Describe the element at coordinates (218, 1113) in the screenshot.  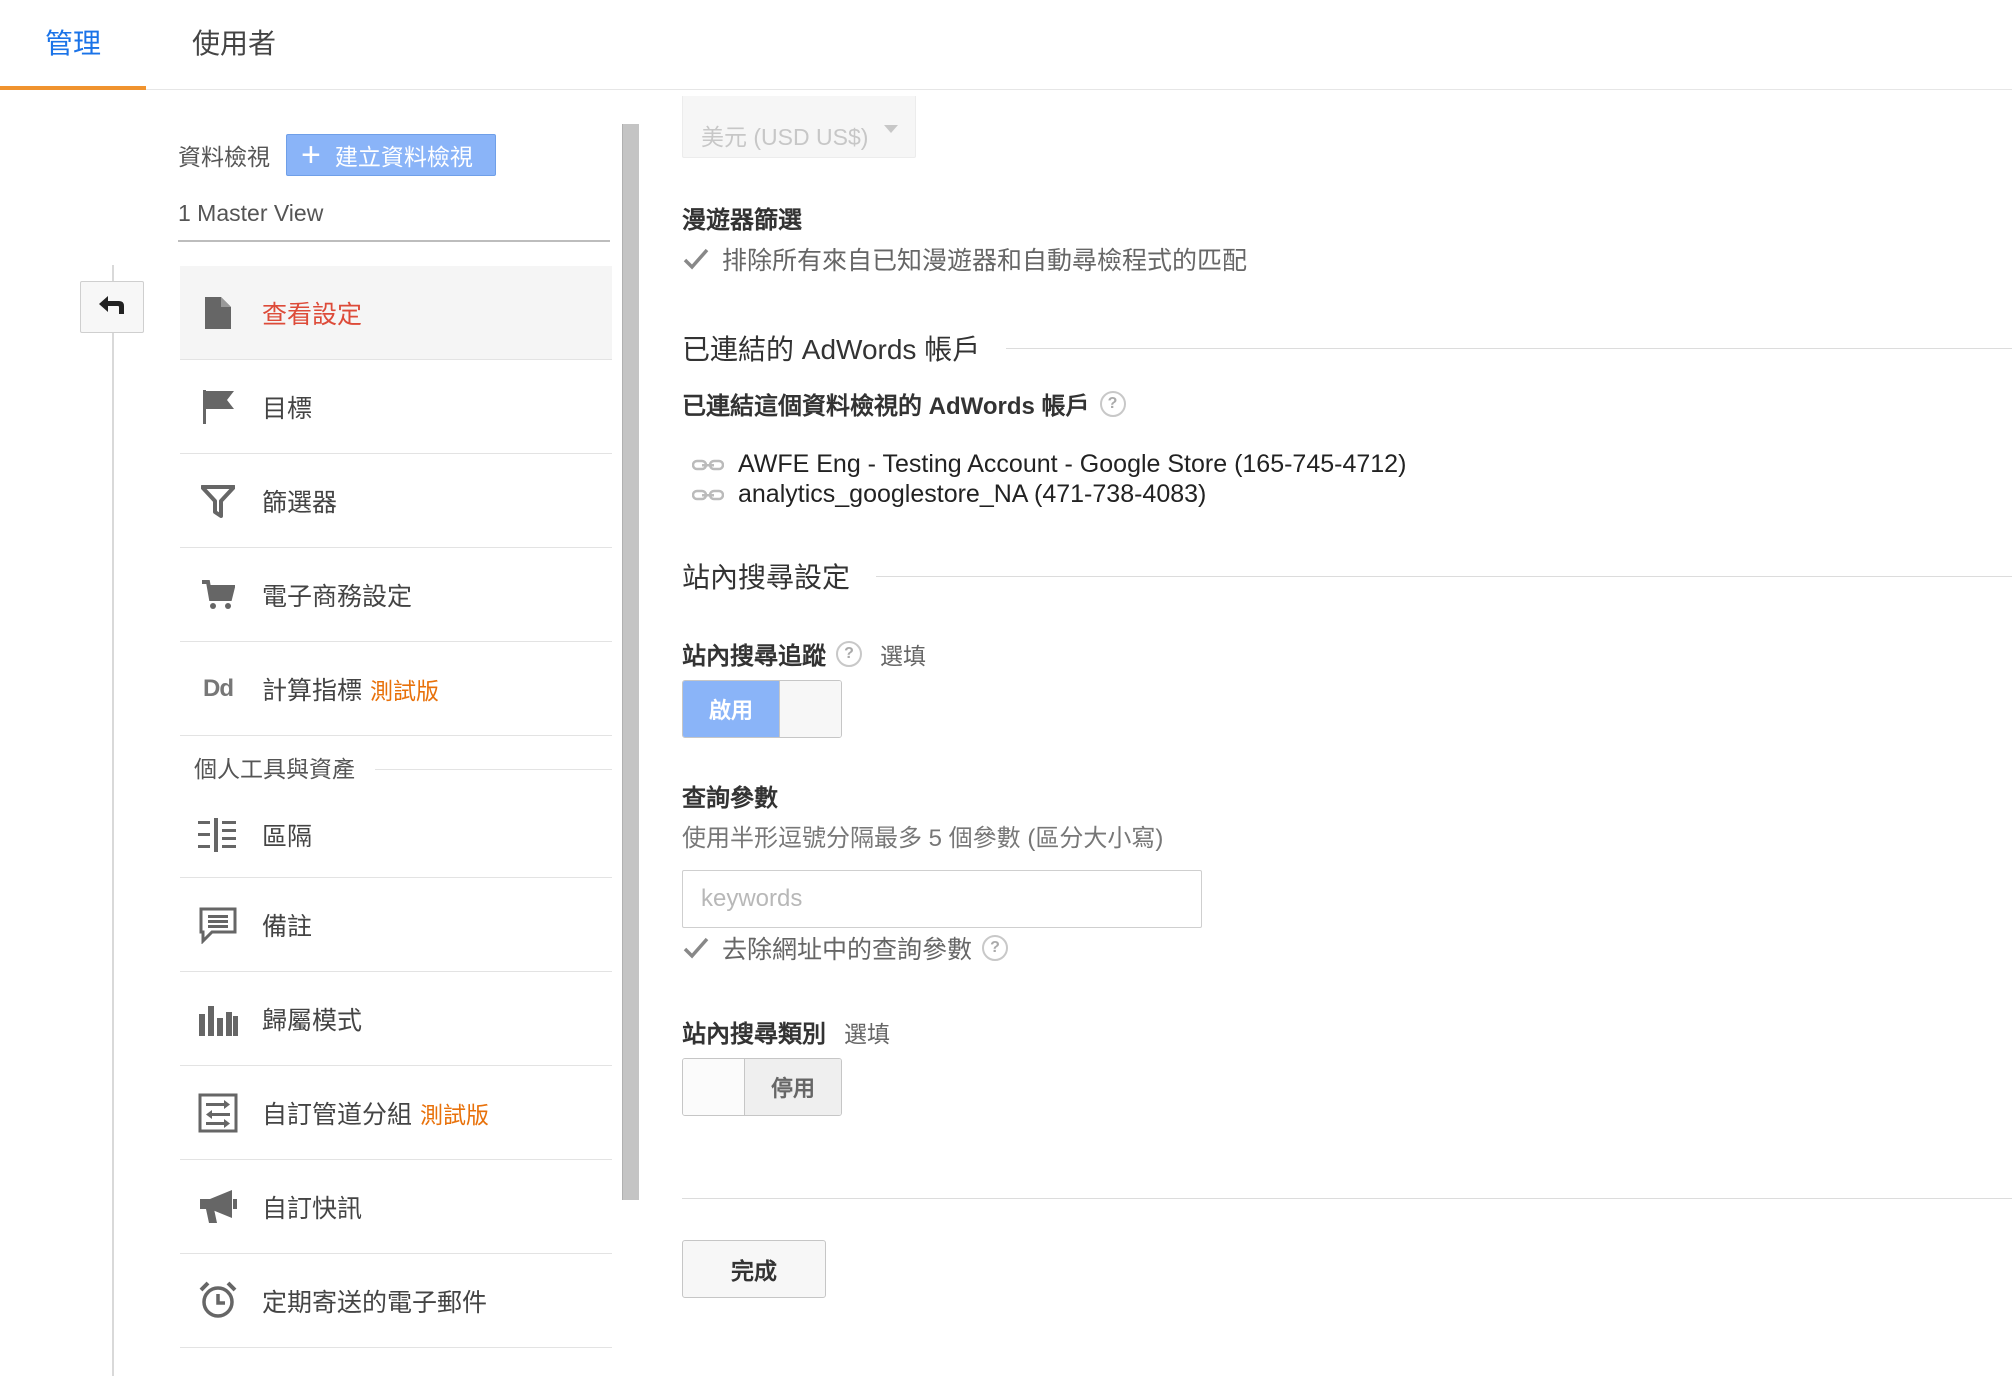
I see `channel-grouping-icon` at that location.